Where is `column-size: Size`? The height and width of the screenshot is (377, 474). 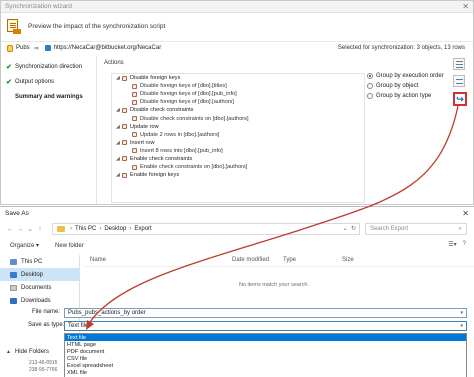 column-size: Size is located at coordinates (348, 260).